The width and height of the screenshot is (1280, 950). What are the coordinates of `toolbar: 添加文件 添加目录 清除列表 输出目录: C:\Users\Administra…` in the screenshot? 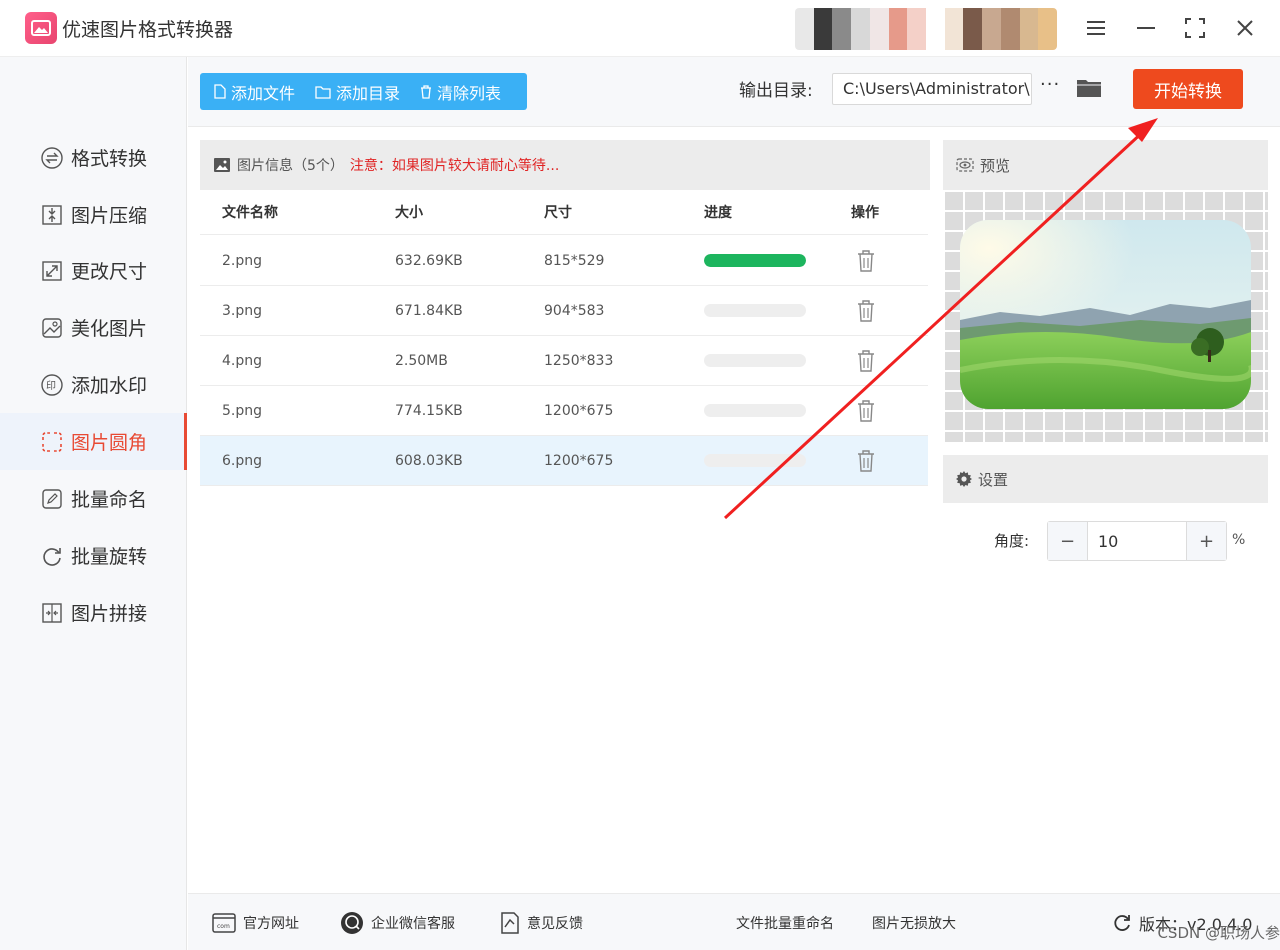 It's located at (734, 92).